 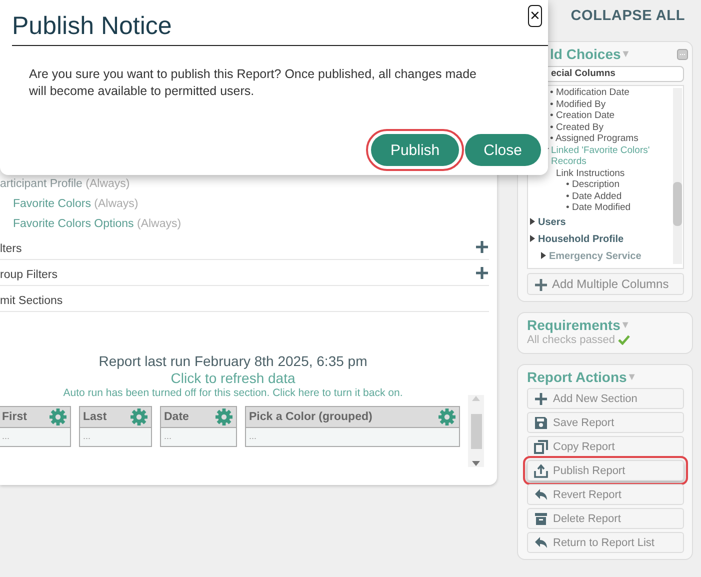 I want to click on column-header: Pick a Color (grouped), so click(x=310, y=417).